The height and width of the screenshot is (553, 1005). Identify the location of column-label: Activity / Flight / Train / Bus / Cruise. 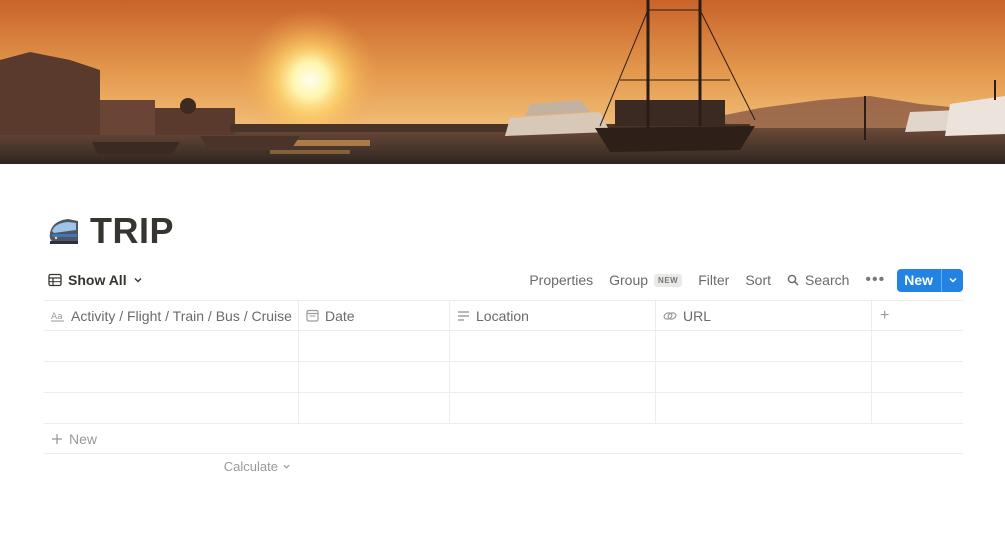
(181, 315).